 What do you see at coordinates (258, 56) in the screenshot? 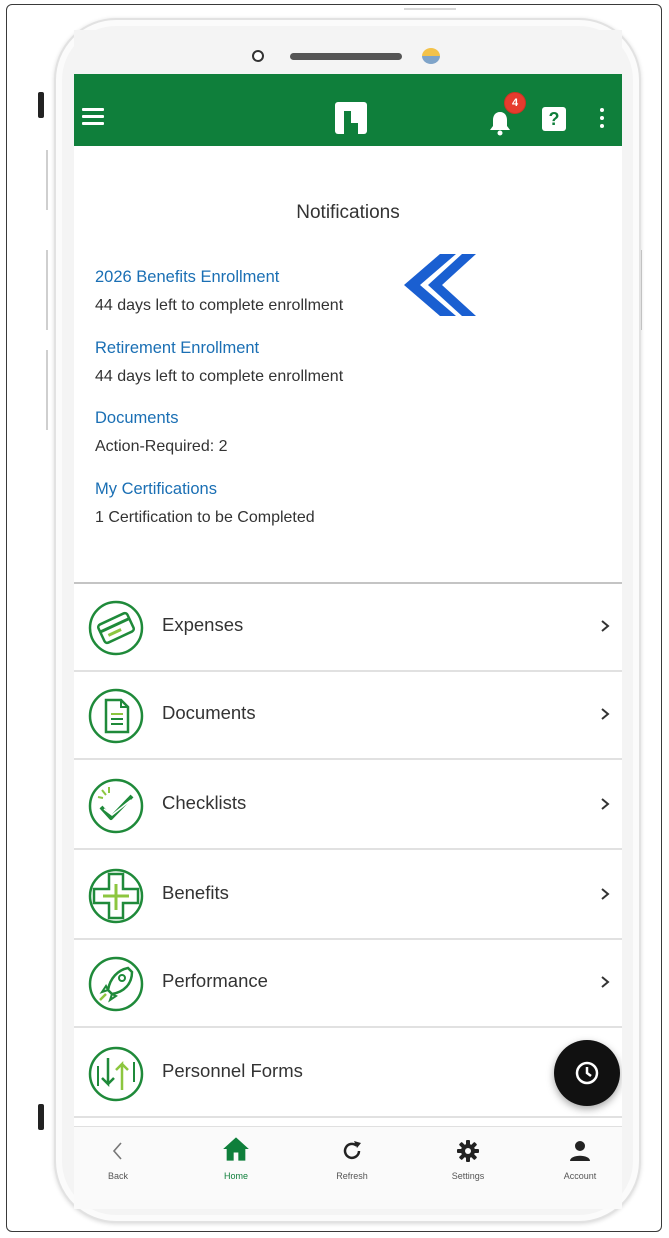
I see `front-camera` at bounding box center [258, 56].